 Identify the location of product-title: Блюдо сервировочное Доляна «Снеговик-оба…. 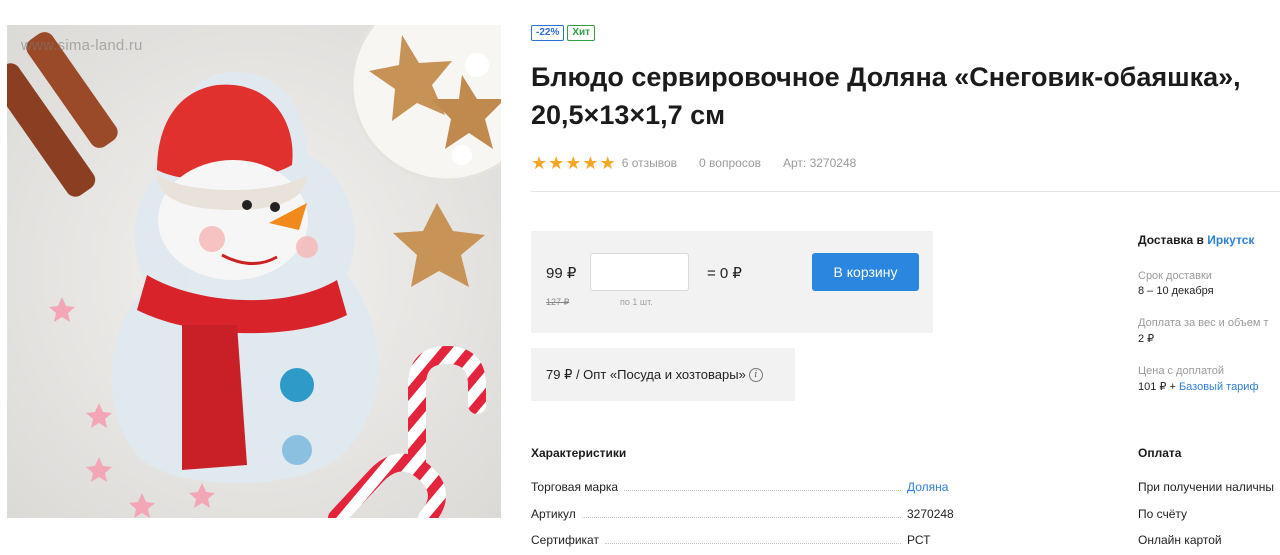
(886, 96).